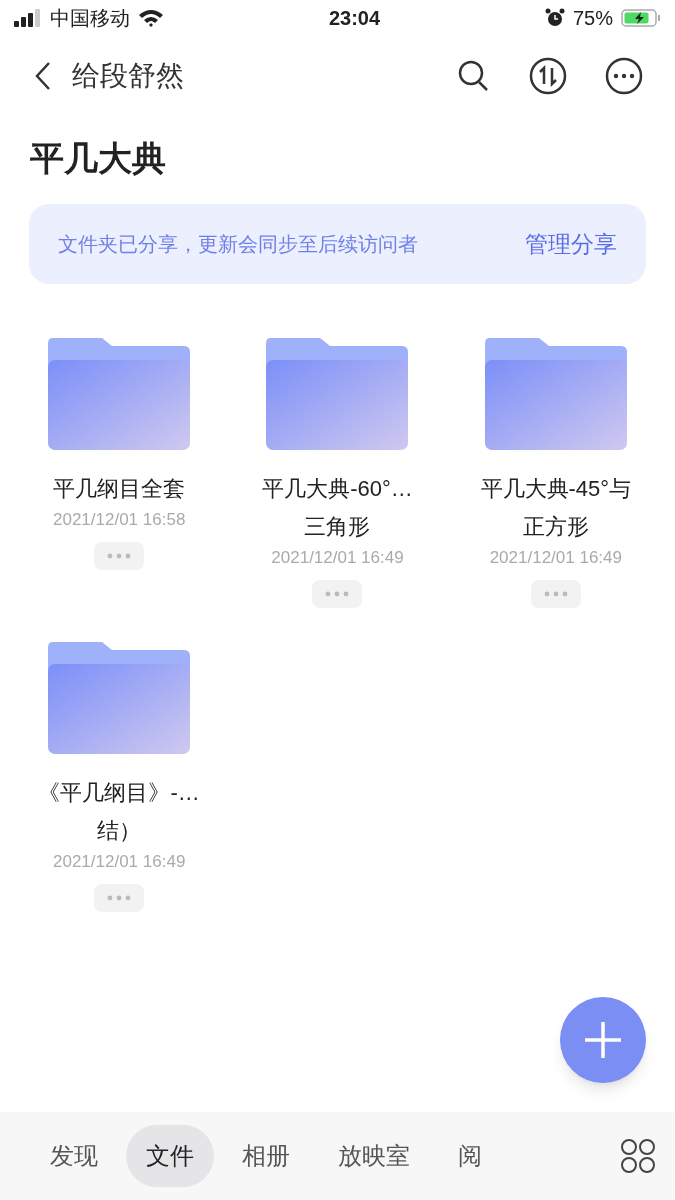 The height and width of the screenshot is (1200, 675). Describe the element at coordinates (548, 76) in the screenshot. I see `sort-icon` at that location.